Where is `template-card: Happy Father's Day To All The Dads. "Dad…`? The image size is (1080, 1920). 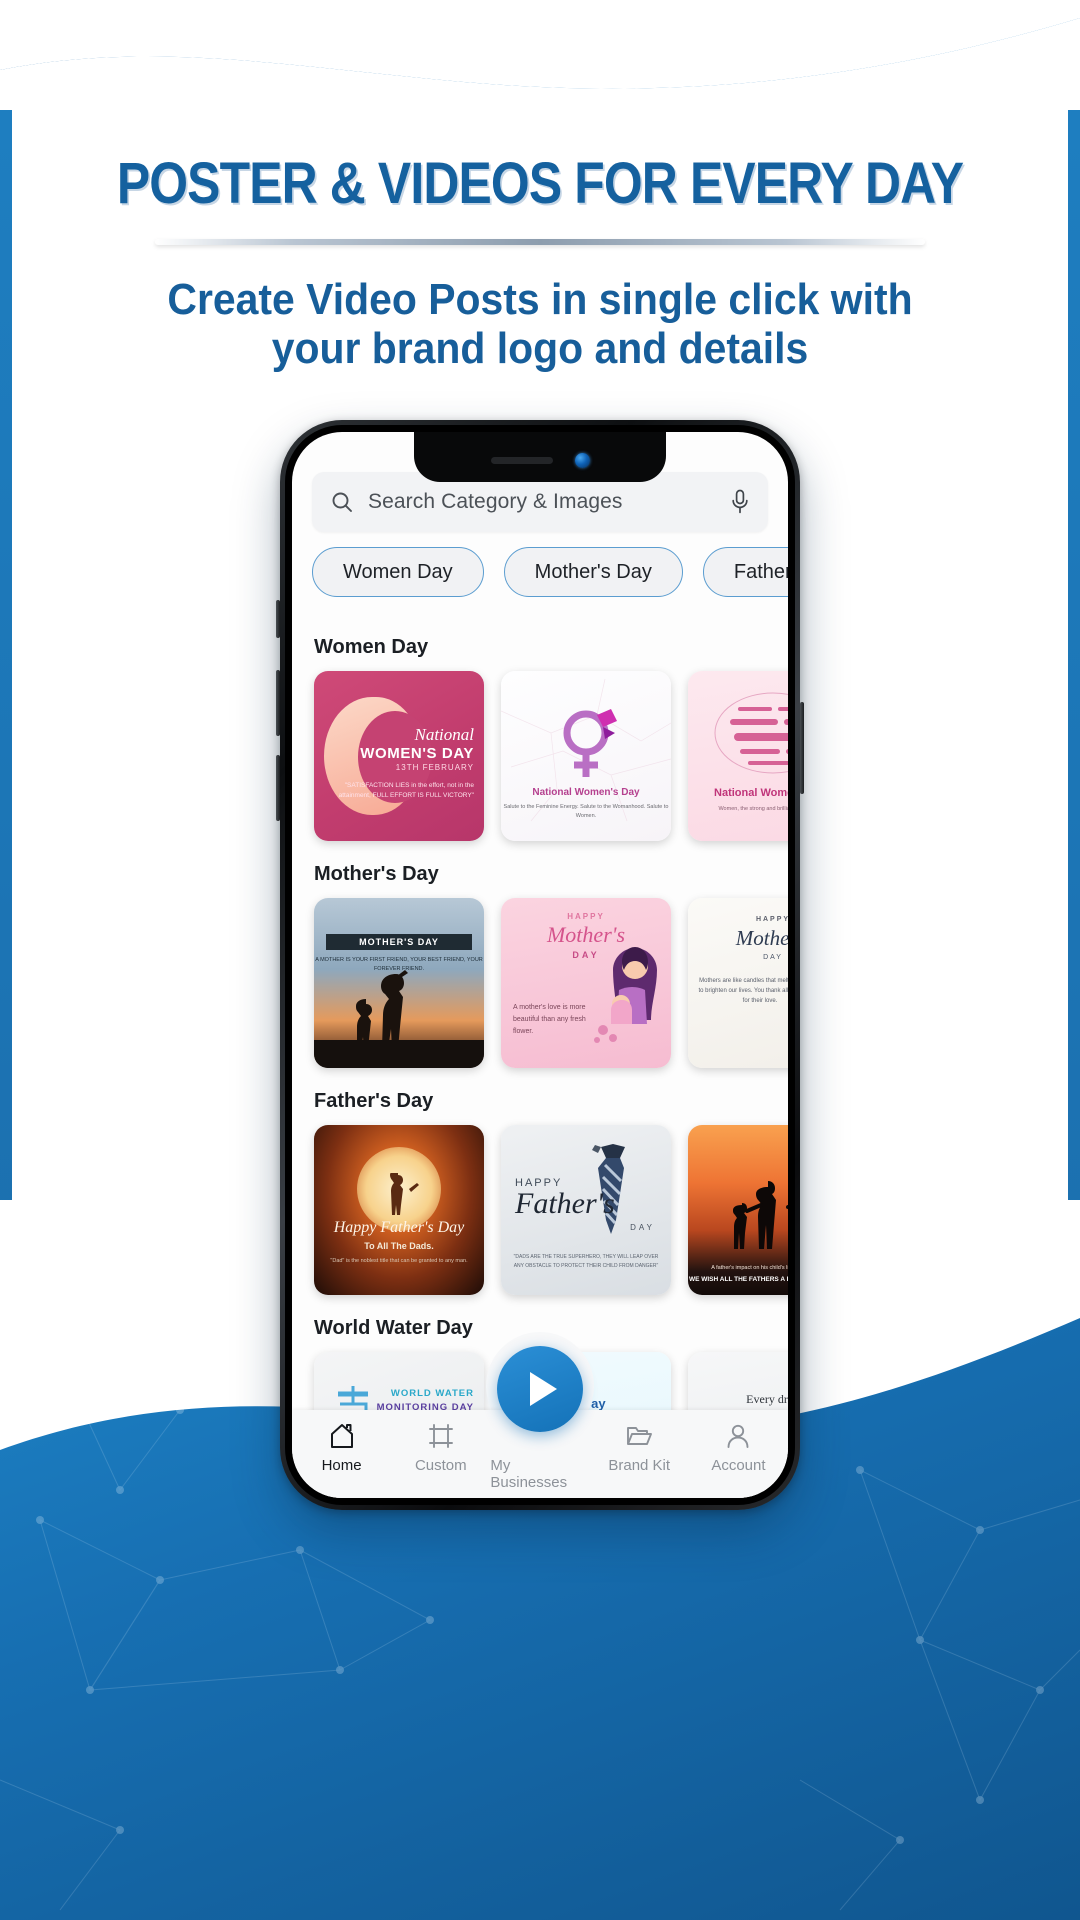 template-card: Happy Father's Day To All The Dads. "Dad… is located at coordinates (399, 1210).